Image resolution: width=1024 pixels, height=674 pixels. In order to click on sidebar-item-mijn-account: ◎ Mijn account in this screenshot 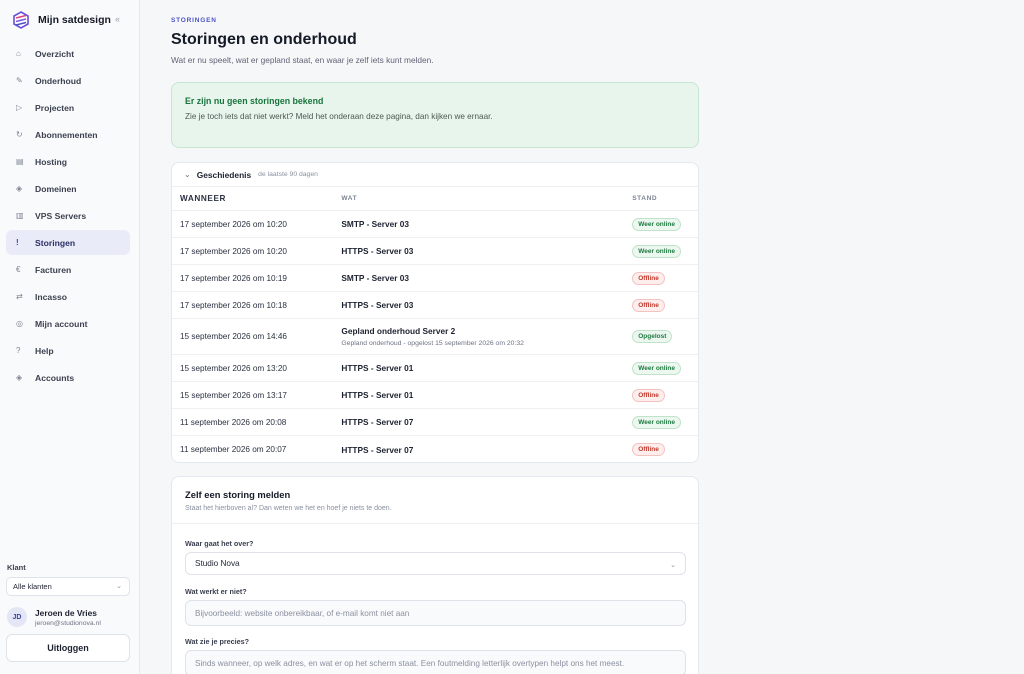, I will do `click(68, 323)`.